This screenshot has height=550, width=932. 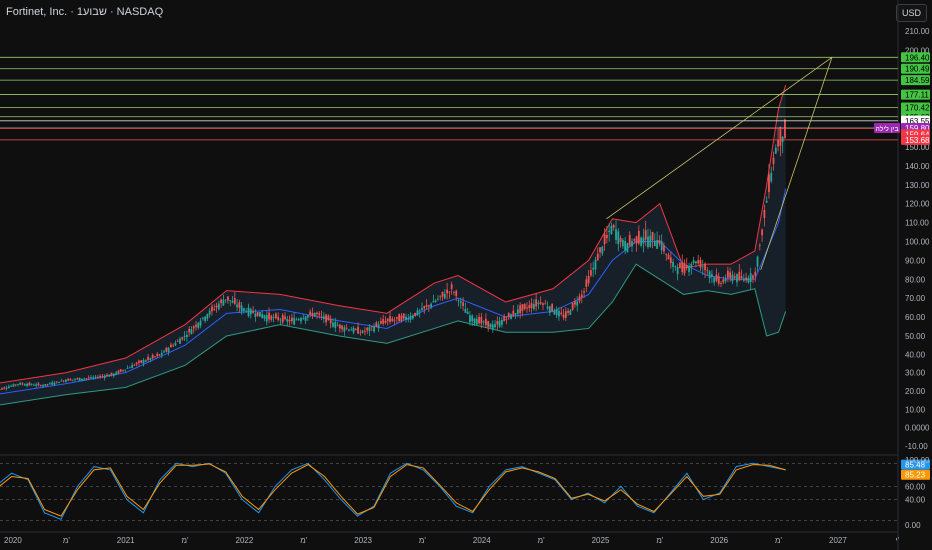 I want to click on time-axis-tick: 2021, so click(x=126, y=540).